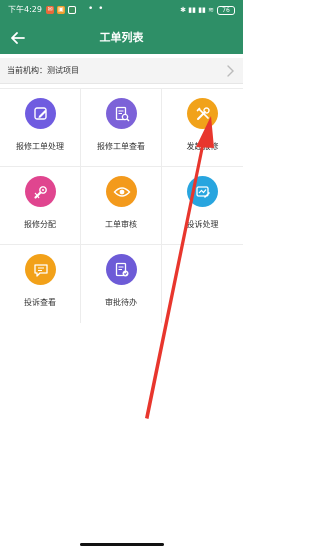 This screenshot has height=551, width=320. What do you see at coordinates (96, 9) in the screenshot?
I see `more-notifications-icon: • •` at bounding box center [96, 9].